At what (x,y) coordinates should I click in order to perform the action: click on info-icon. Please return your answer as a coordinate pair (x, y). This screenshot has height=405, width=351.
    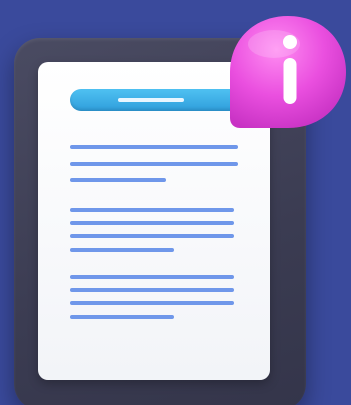
    Looking at the image, I should click on (288, 72).